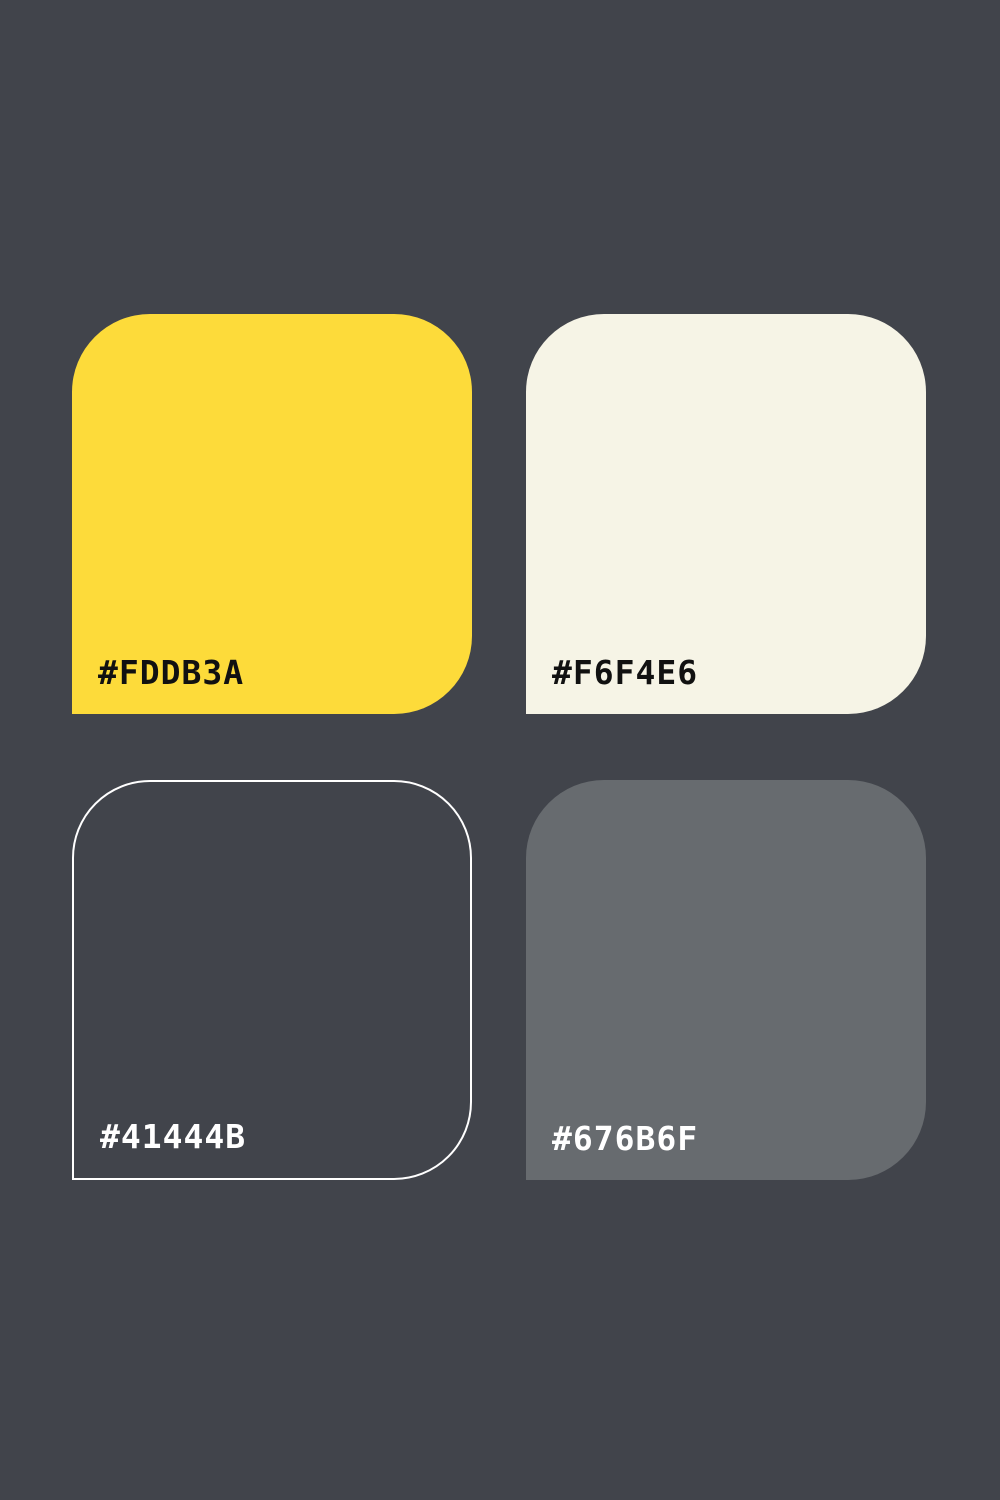 The height and width of the screenshot is (1500, 1000). Describe the element at coordinates (625, 1138) in the screenshot. I see `swatch-hex-label: #676B6F` at that location.